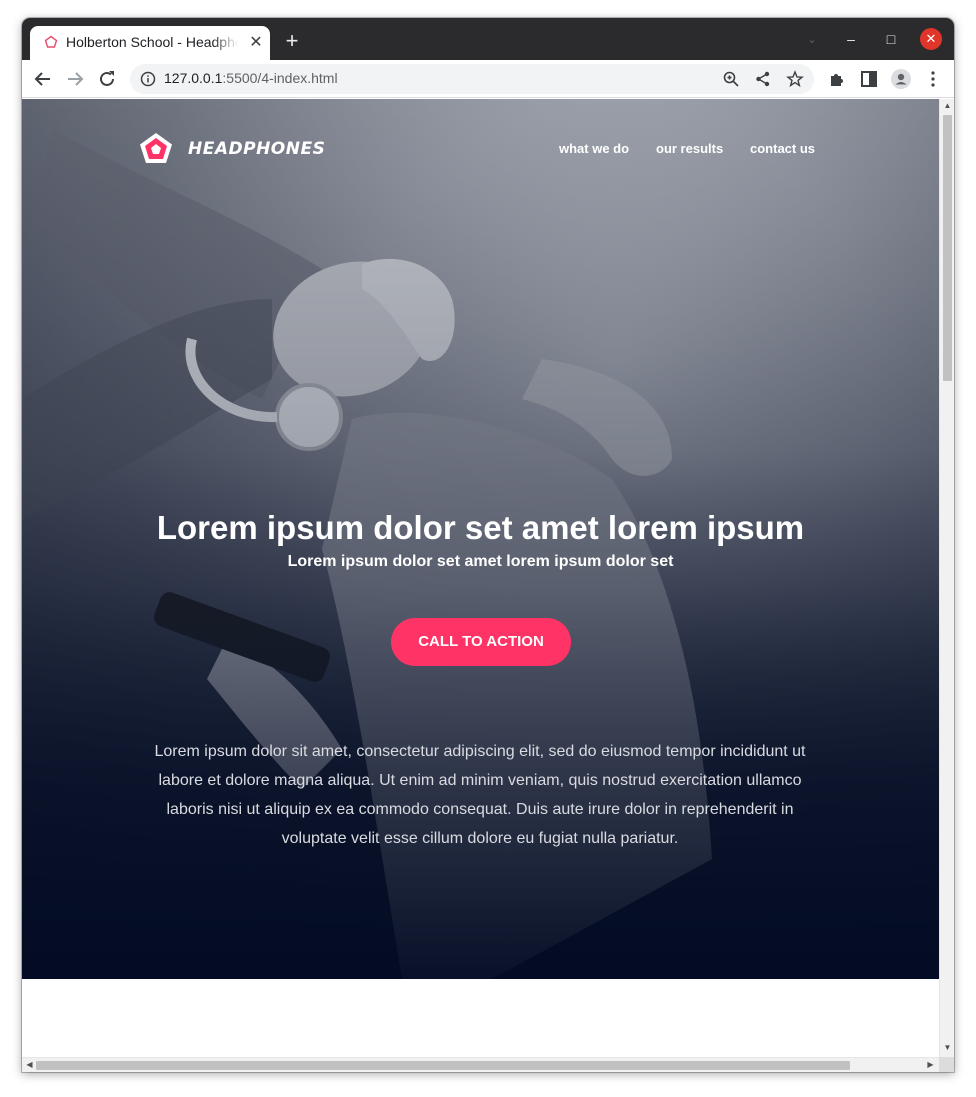 Image resolution: width=976 pixels, height=1097 pixels. I want to click on browser-toolbar: 127.0.0.1:5500/4-index.html, so click(488, 79).